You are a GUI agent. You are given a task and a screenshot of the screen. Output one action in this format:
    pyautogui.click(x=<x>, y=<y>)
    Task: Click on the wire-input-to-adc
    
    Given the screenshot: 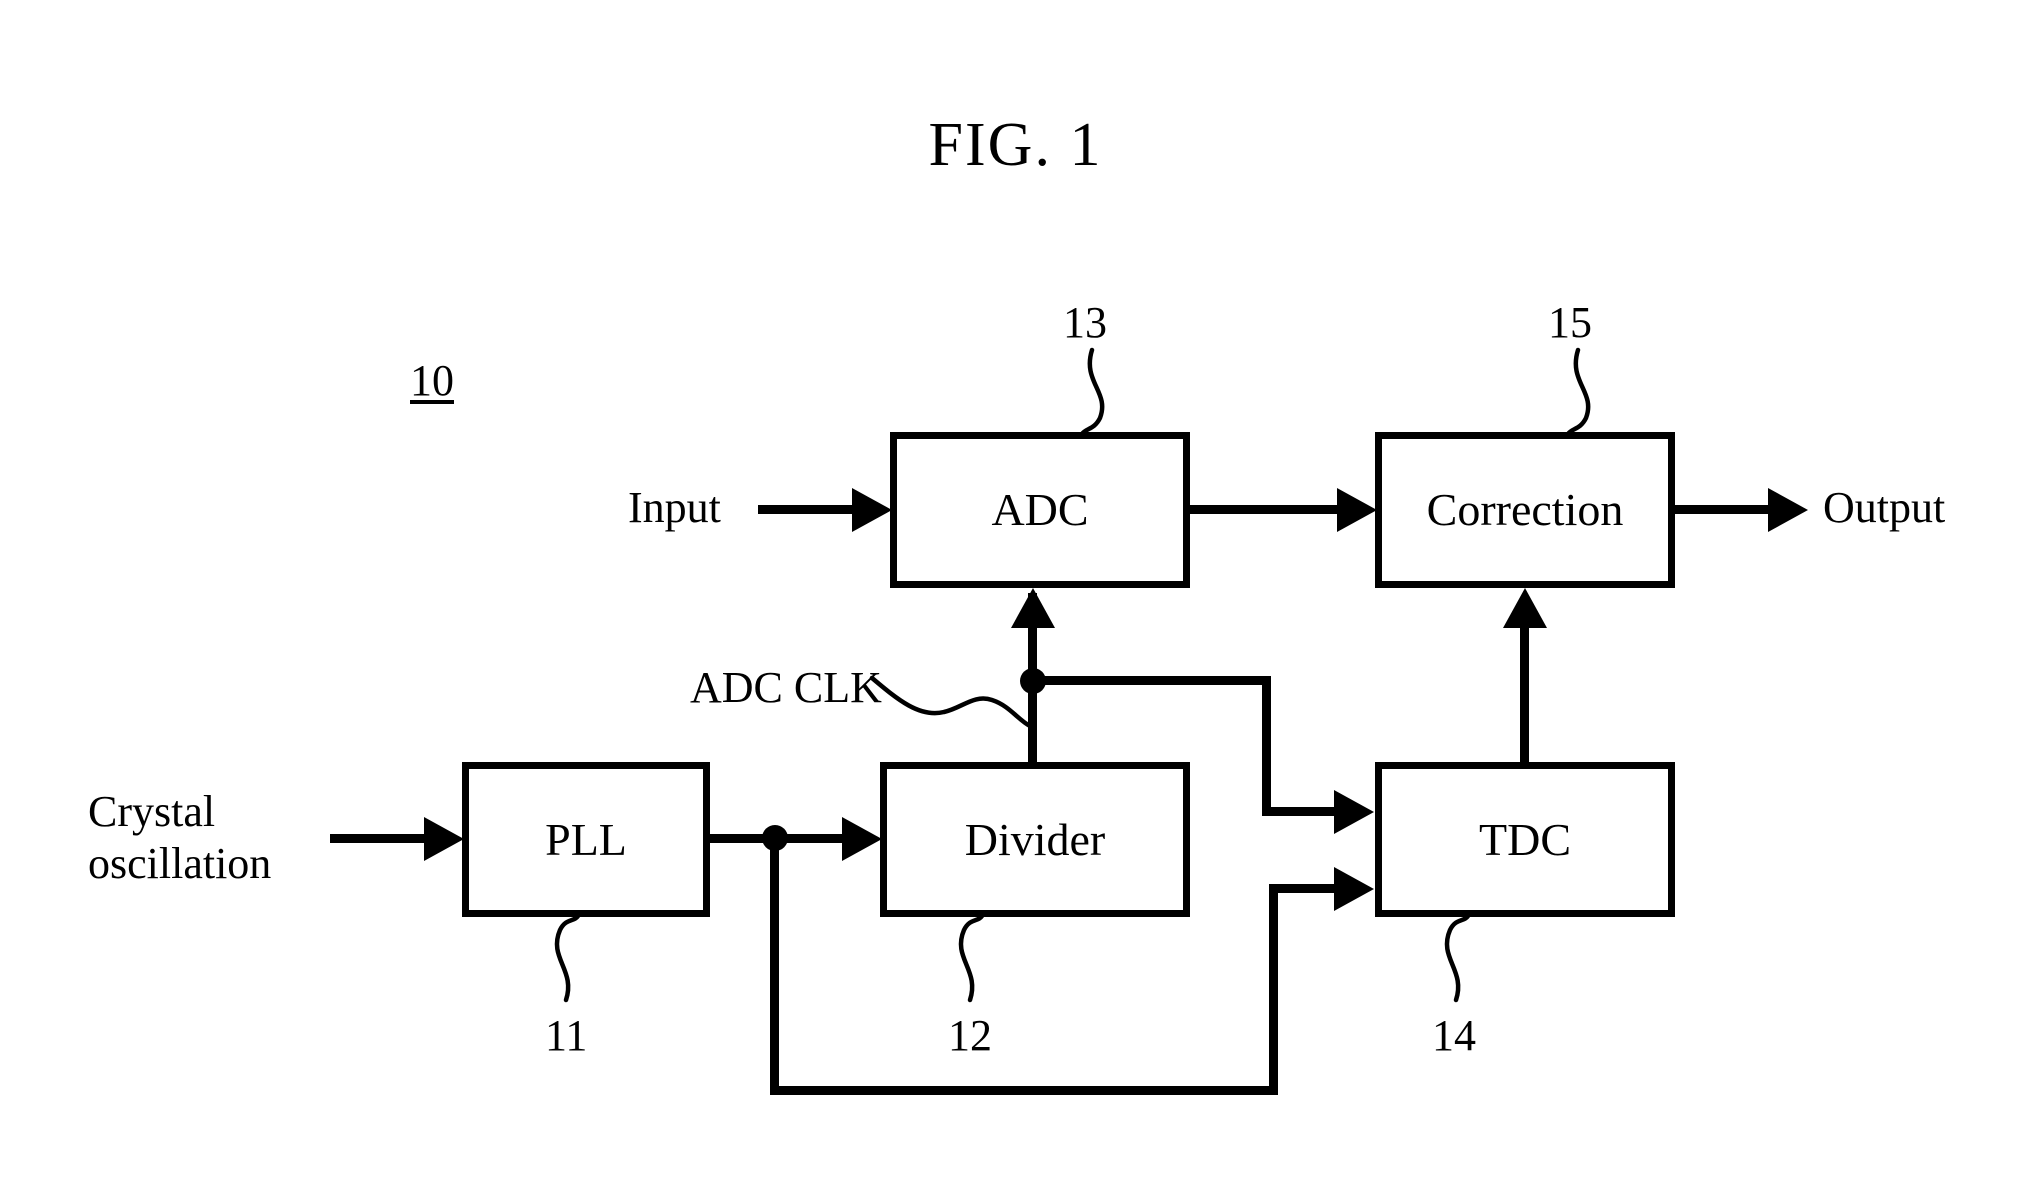 What is the action you would take?
    pyautogui.click(x=808, y=509)
    